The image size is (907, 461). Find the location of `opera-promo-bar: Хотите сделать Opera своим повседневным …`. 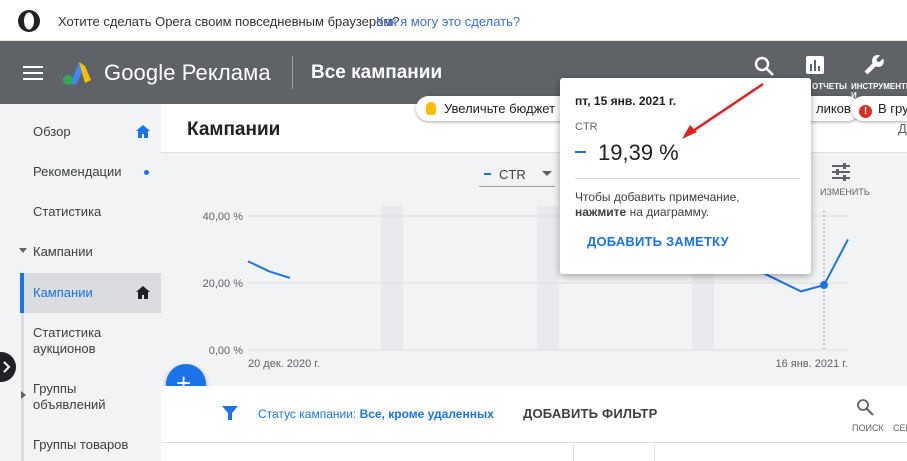

opera-promo-bar: Хотите сделать Opera своим повседневным … is located at coordinates (453, 20).